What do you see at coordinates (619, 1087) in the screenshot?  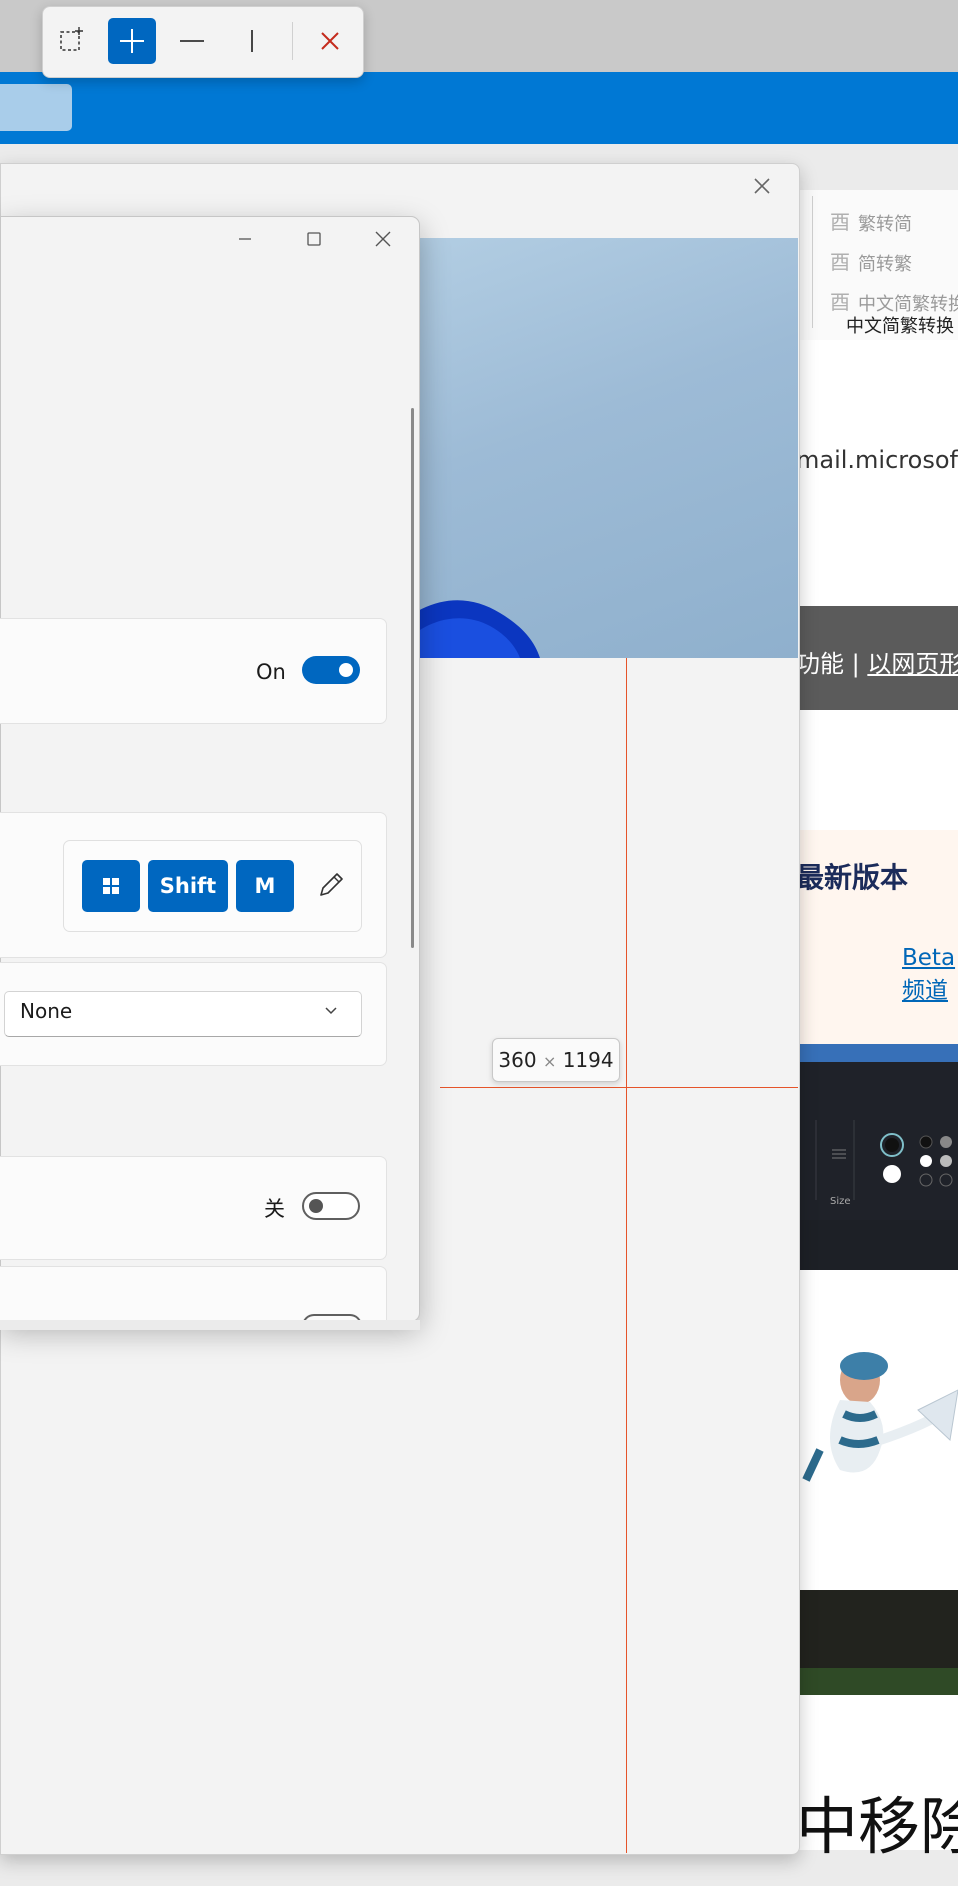 I see `measure-guide-horizontal` at bounding box center [619, 1087].